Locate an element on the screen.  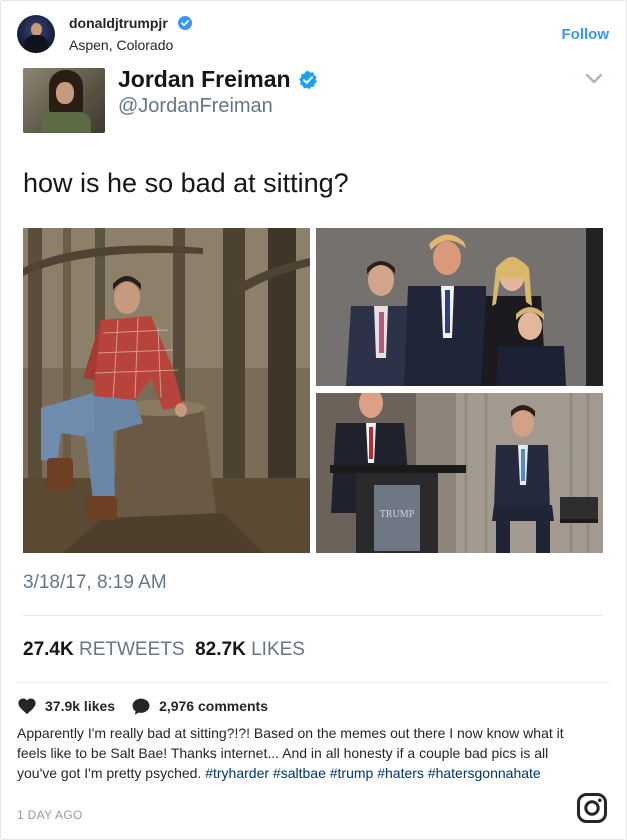
hashtag-link: #trump is located at coordinates (352, 773).